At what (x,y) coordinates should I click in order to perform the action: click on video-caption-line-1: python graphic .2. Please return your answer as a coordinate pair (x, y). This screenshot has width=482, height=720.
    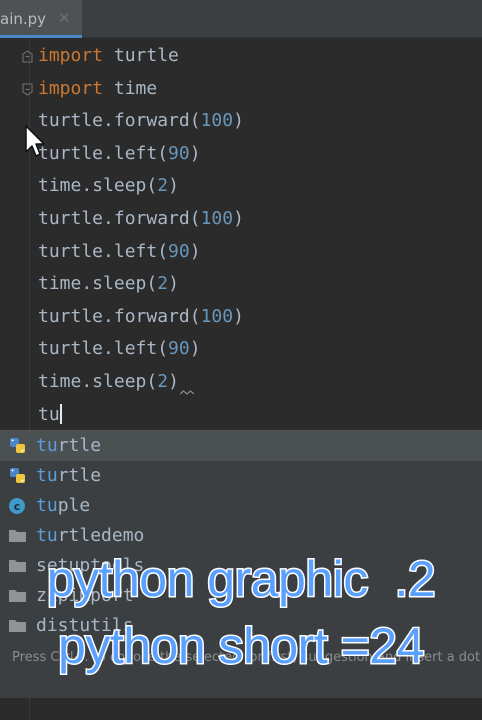
    Looking at the image, I should click on (241, 579).